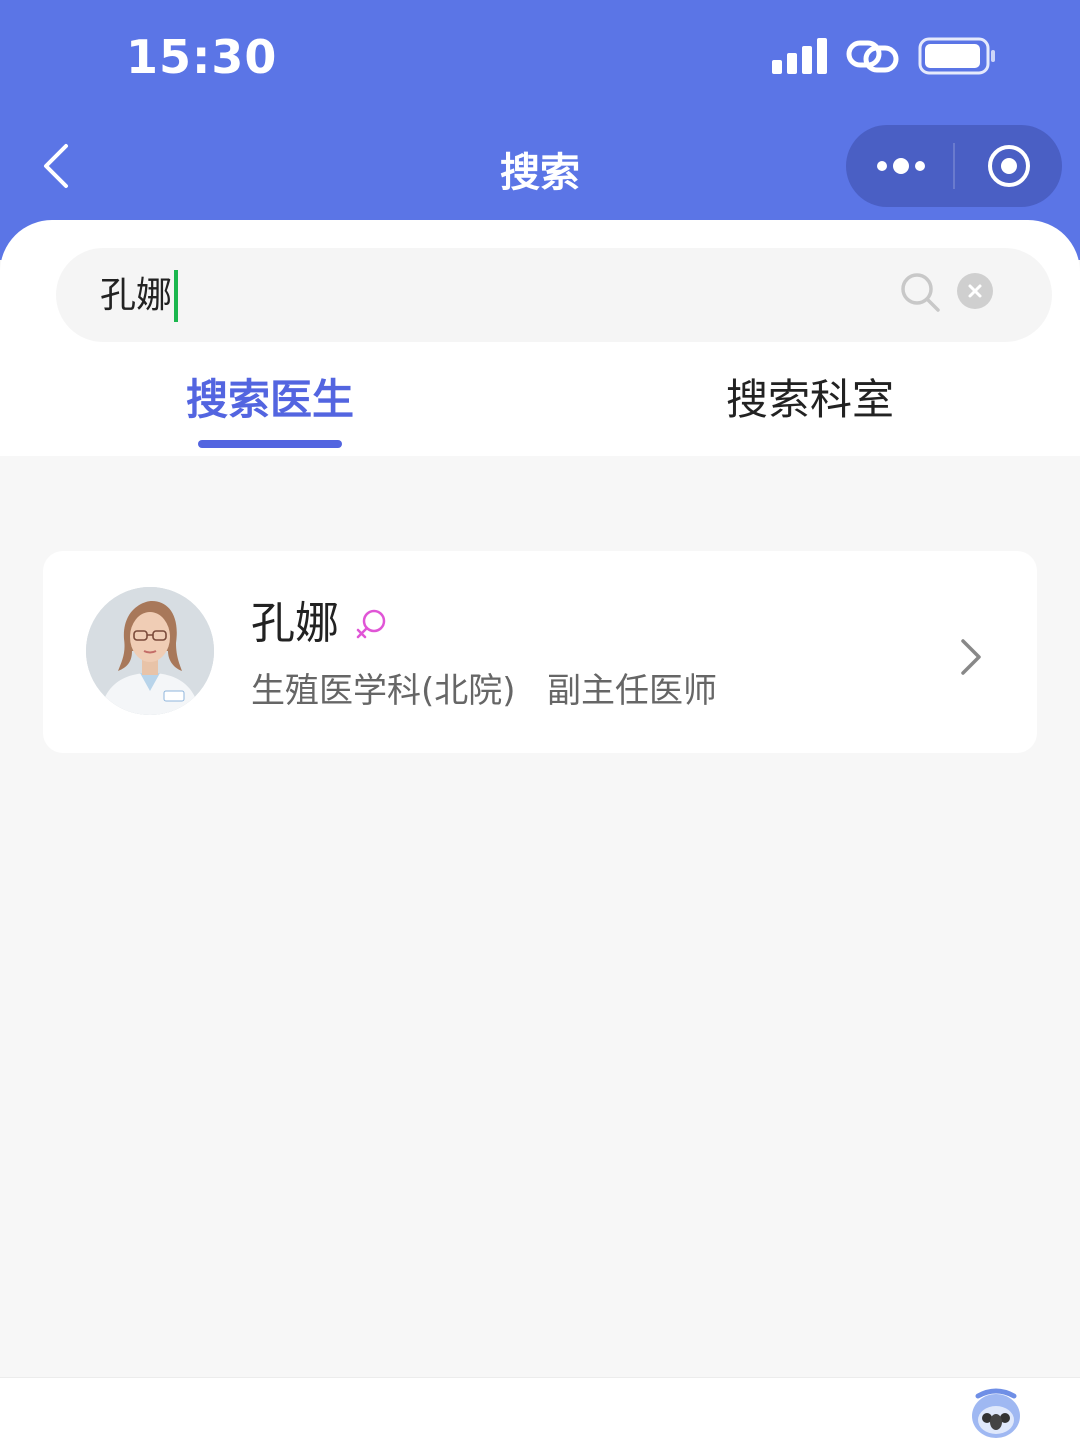  Describe the element at coordinates (970, 657) in the screenshot. I see `chevron-right-icon` at that location.